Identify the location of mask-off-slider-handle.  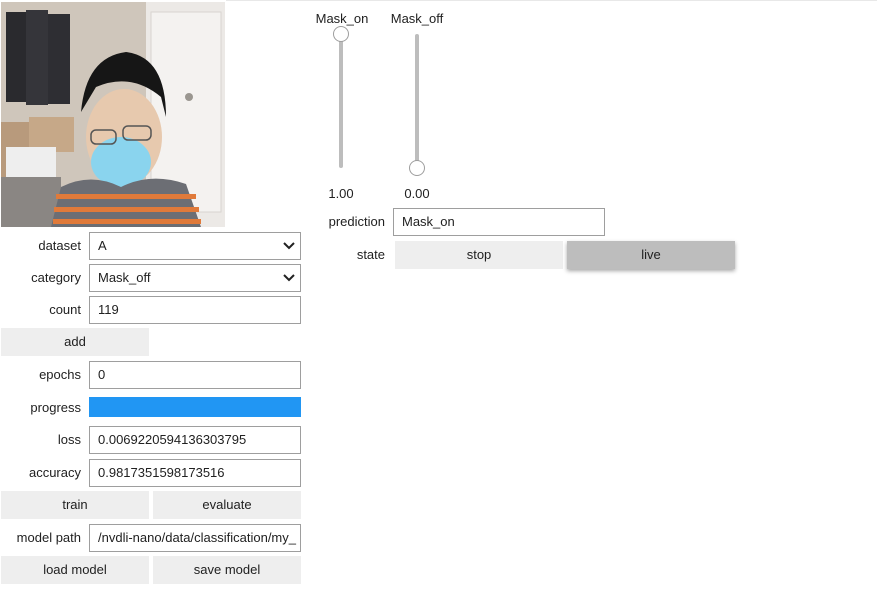
(417, 168).